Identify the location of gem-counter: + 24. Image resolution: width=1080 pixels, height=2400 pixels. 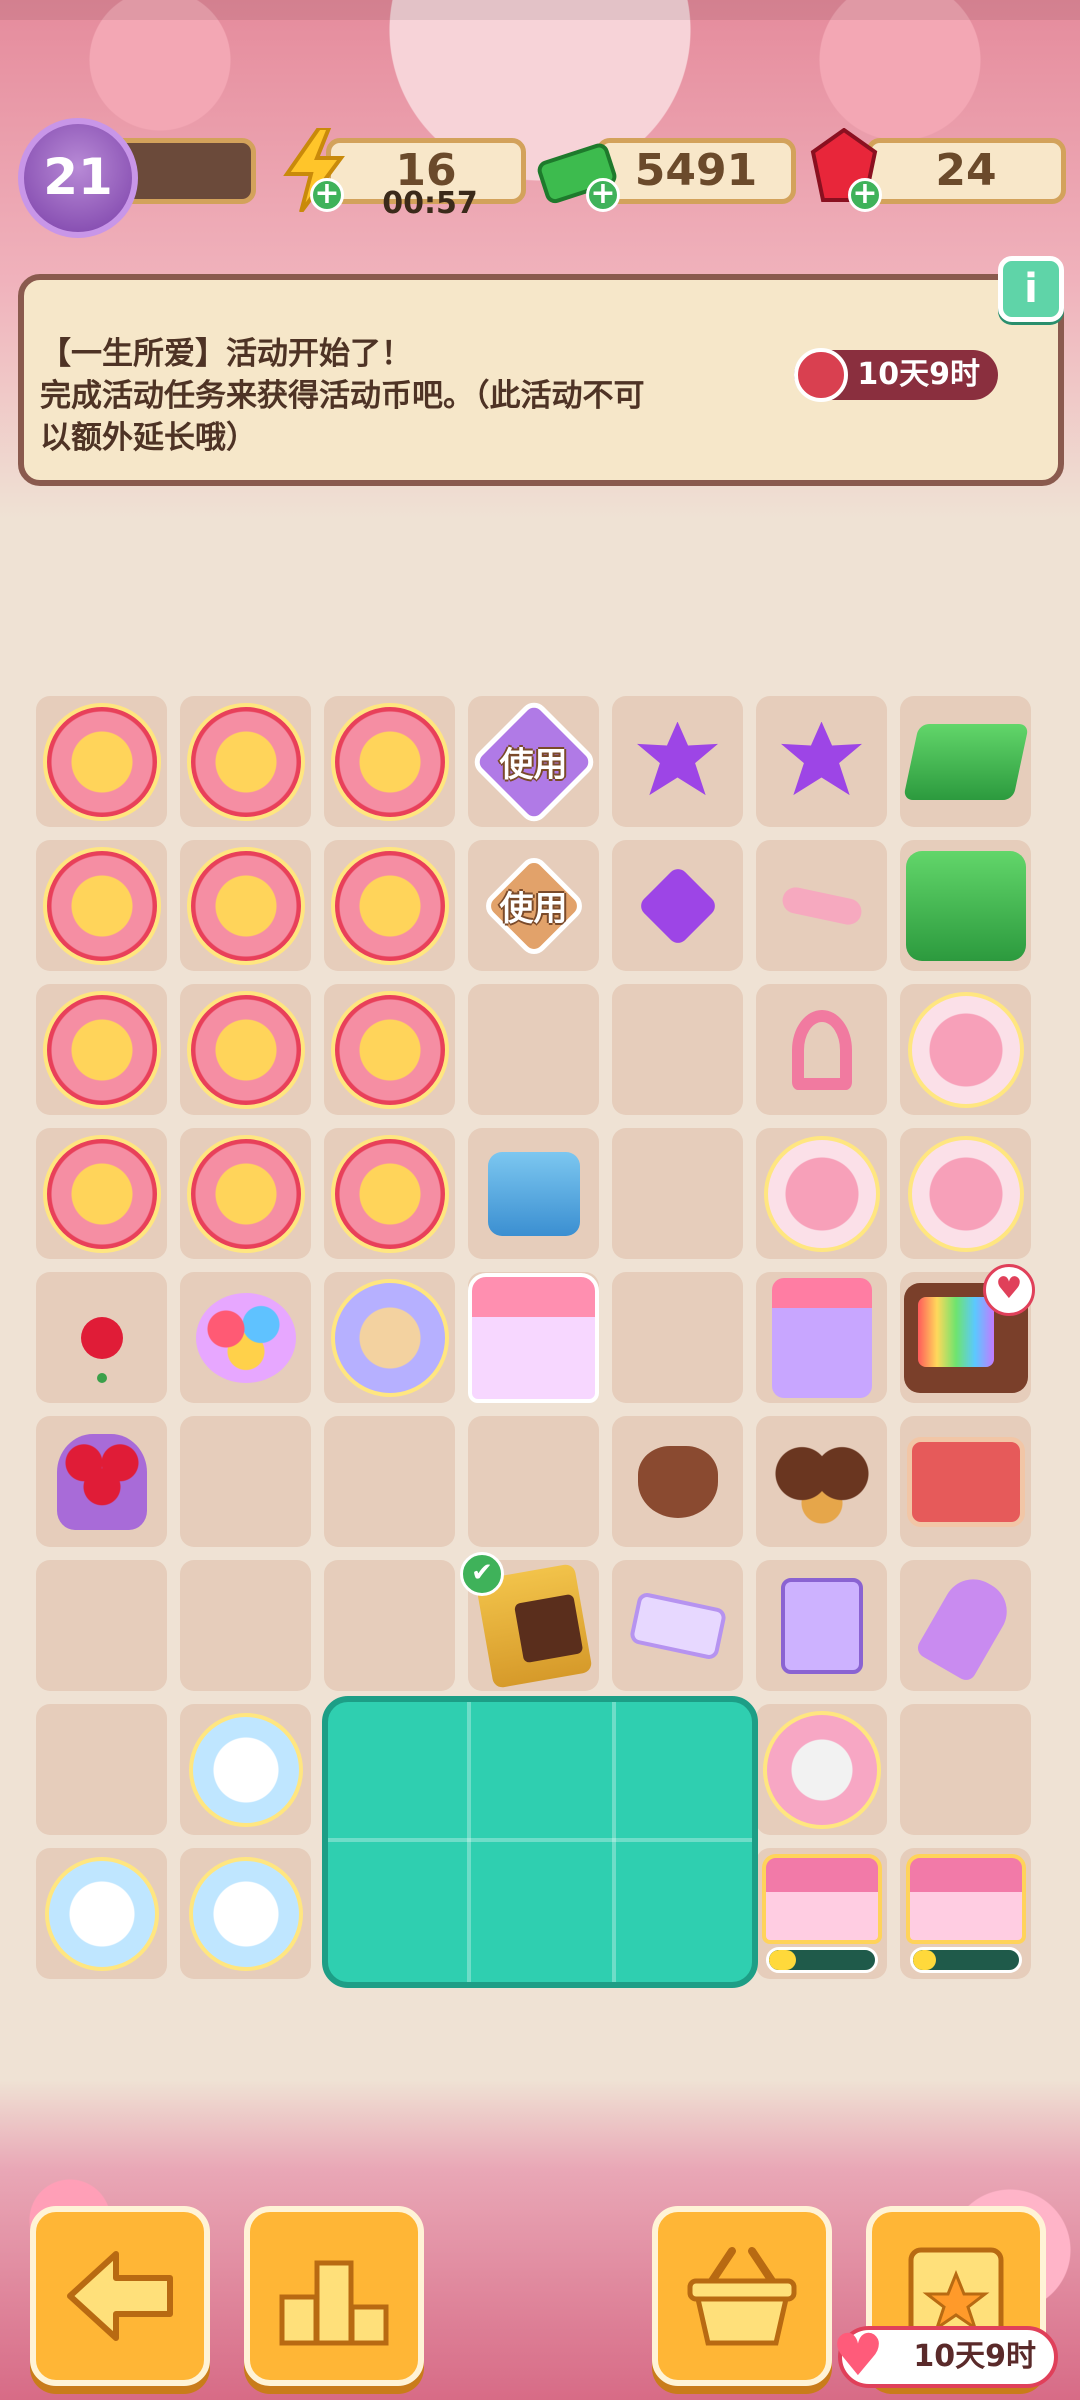
(938, 170).